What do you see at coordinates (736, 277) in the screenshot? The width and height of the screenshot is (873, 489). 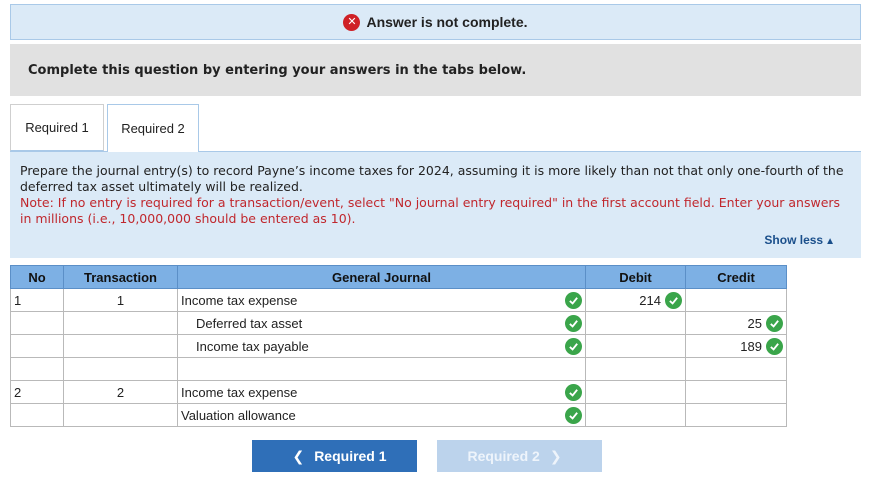 I see `header-credit: Credit` at bounding box center [736, 277].